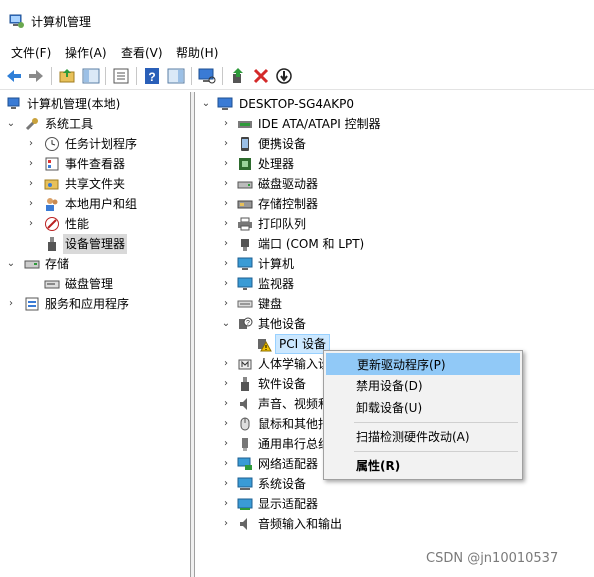  What do you see at coordinates (492, 558) in the screenshot?
I see `watermark: CSDN @jn10010537` at bounding box center [492, 558].